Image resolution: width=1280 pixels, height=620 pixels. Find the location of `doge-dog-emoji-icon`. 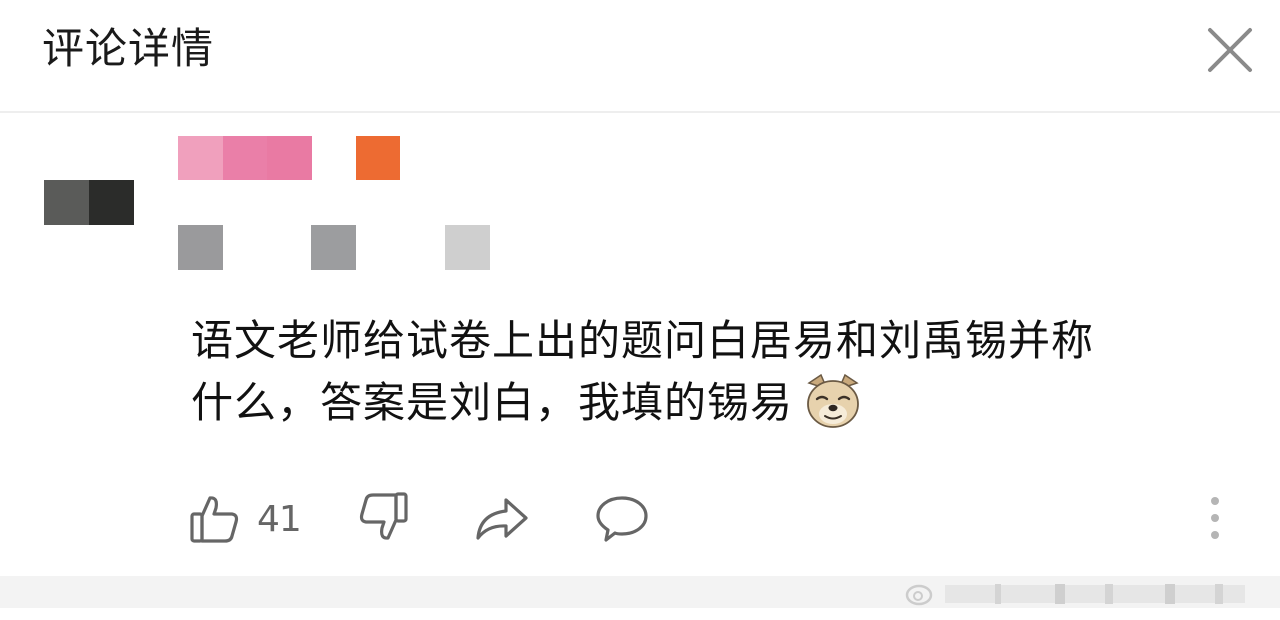

doge-dog-emoji-icon is located at coordinates (833, 401).